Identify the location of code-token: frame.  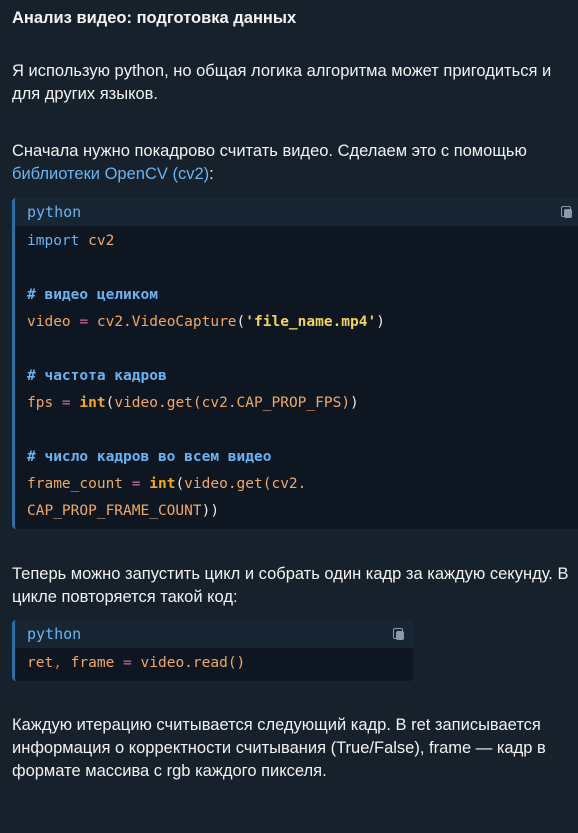
(88, 663).